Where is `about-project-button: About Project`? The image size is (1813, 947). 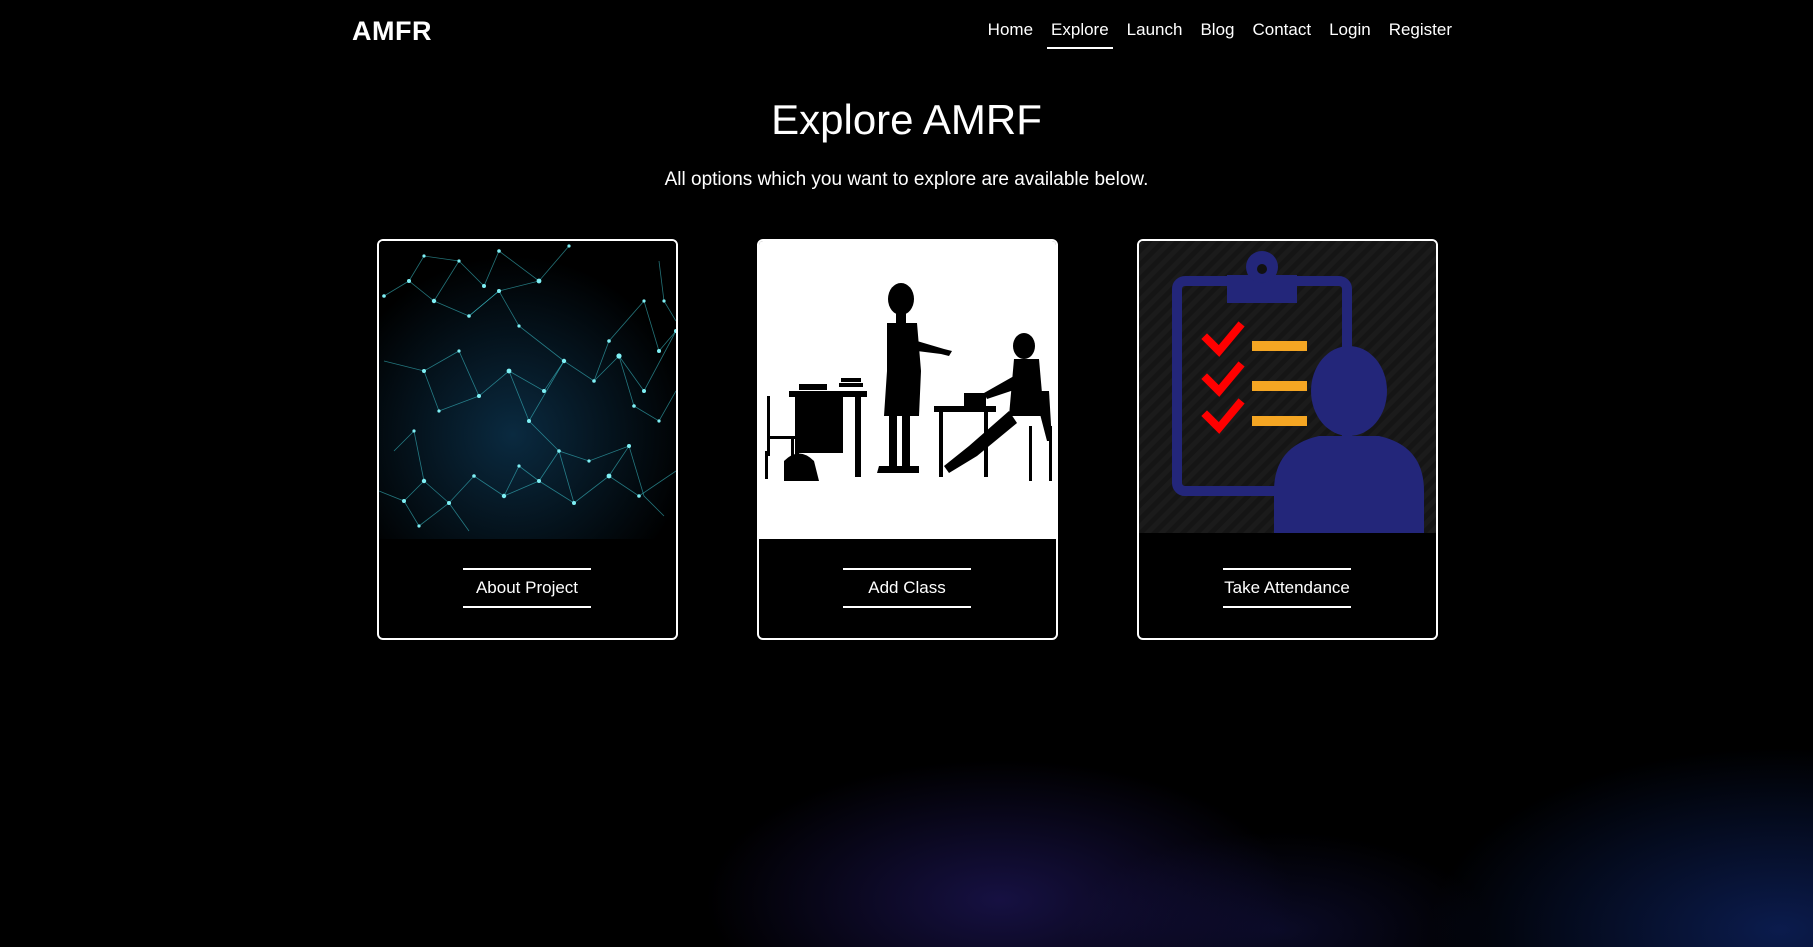
about-project-button: About Project is located at coordinates (527, 588).